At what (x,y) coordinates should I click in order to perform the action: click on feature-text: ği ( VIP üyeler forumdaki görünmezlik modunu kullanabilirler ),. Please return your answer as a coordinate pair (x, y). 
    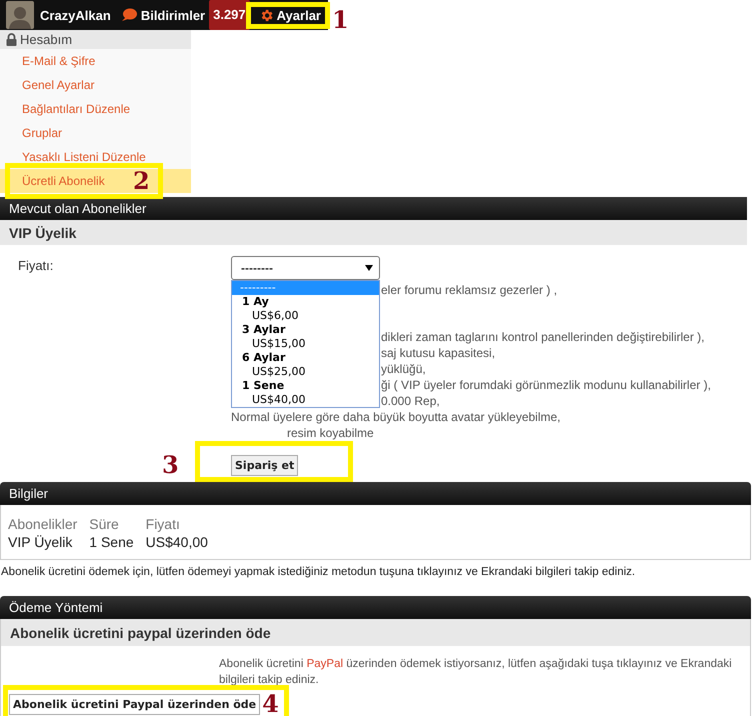
    Looking at the image, I should click on (546, 385).